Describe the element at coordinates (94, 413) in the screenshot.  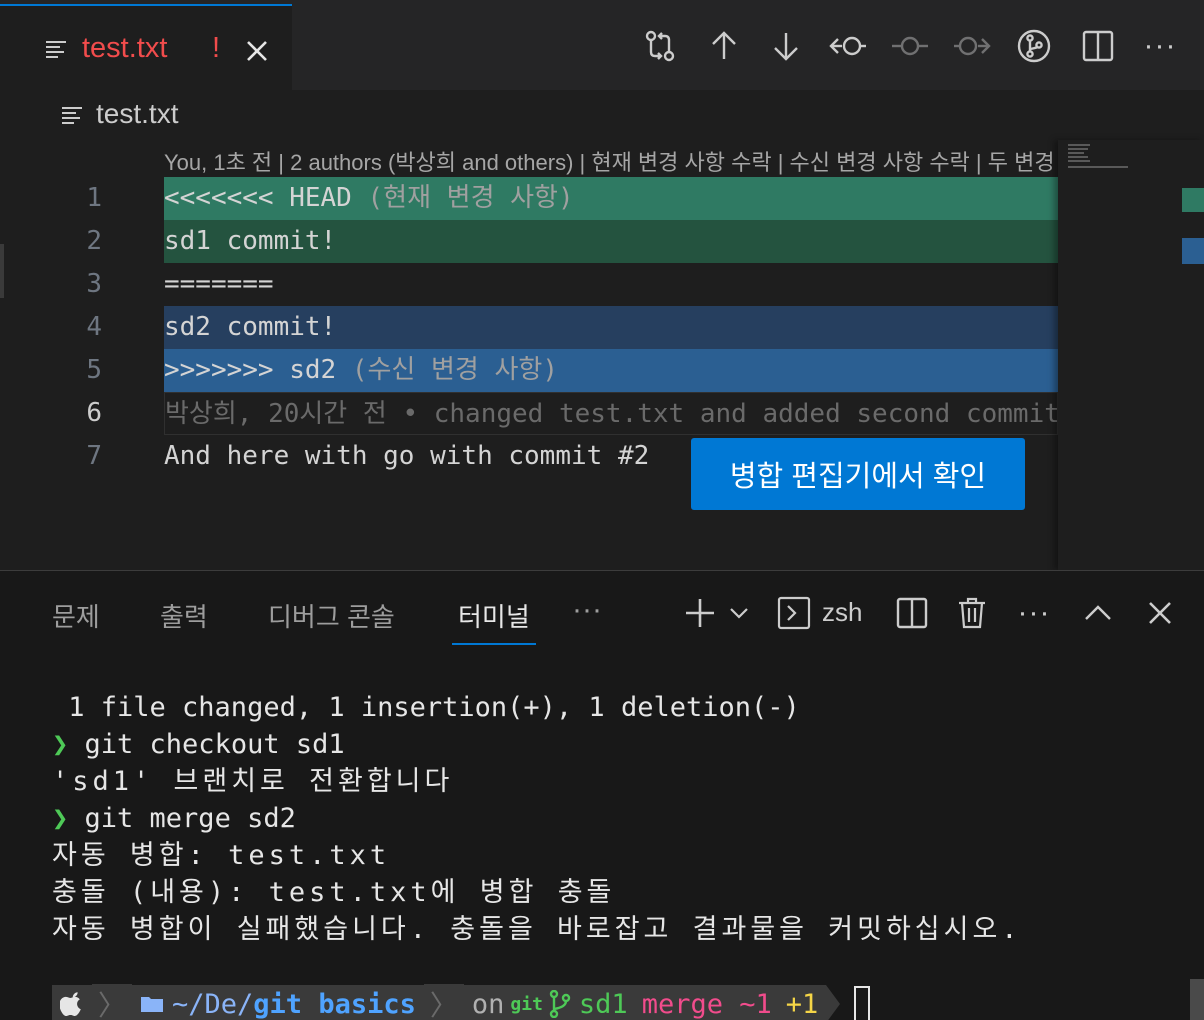
I see `line-number-active: 6` at that location.